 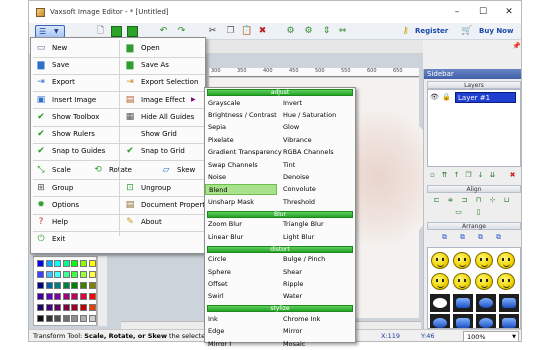 I want to click on align-right-icon: ⊐, so click(x=464, y=200).